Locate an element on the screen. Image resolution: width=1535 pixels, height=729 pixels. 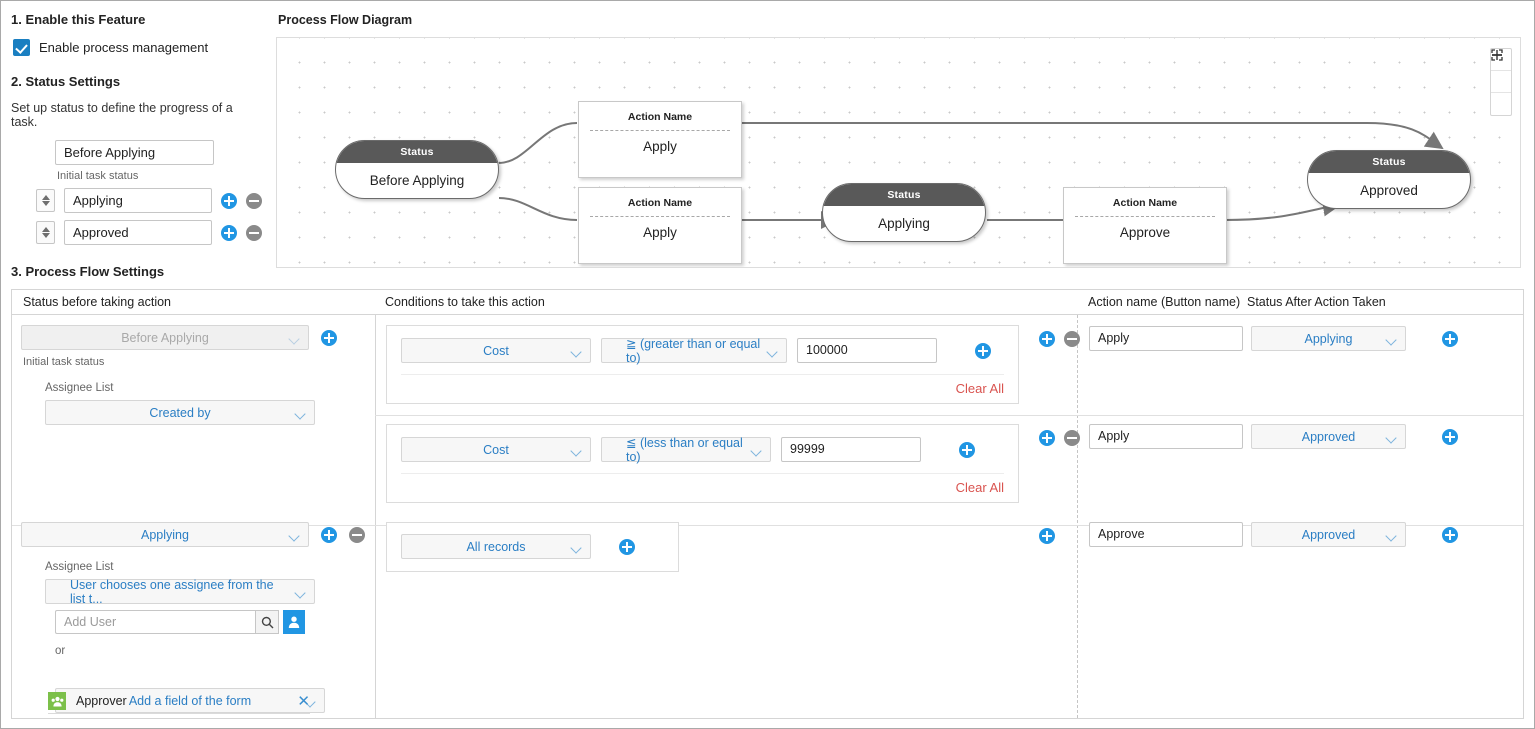
initial-status-input: Before Applying is located at coordinates (134, 152).